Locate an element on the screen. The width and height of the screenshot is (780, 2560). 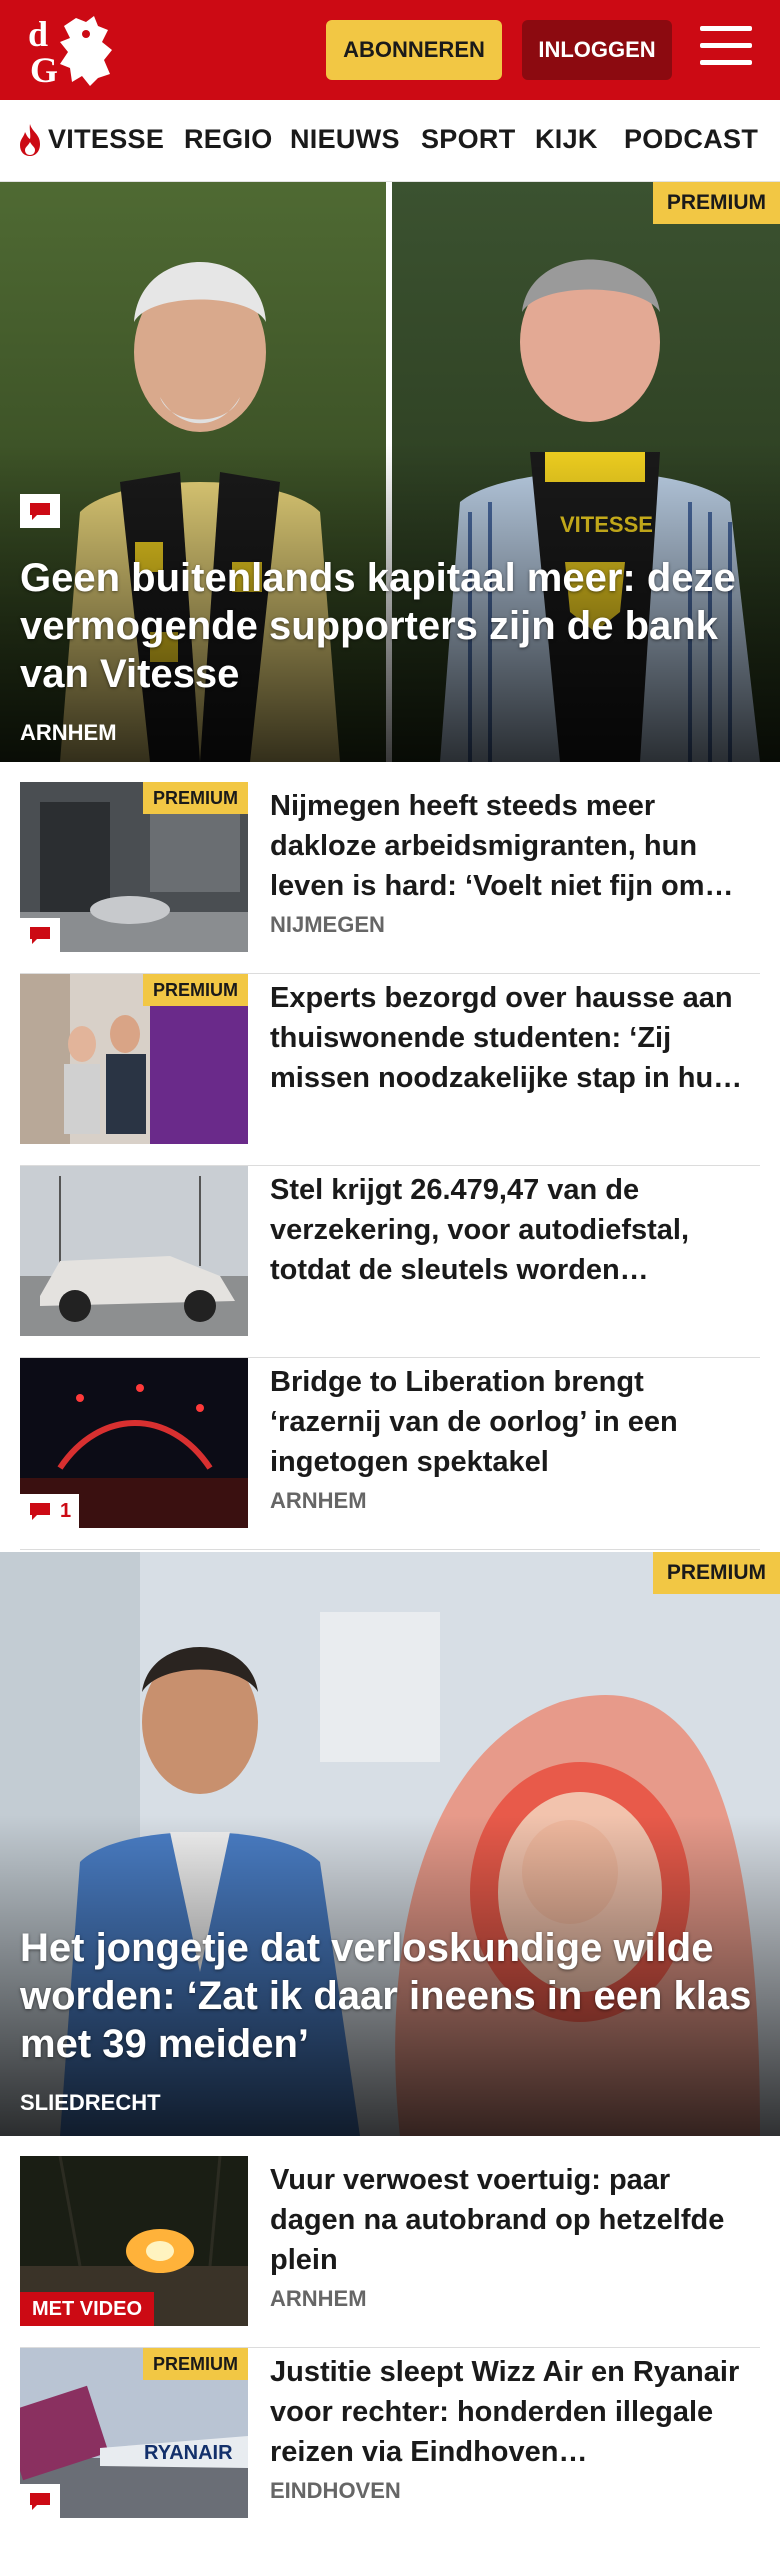
hero-category: SLIEDRECHT is located at coordinates (90, 2102).